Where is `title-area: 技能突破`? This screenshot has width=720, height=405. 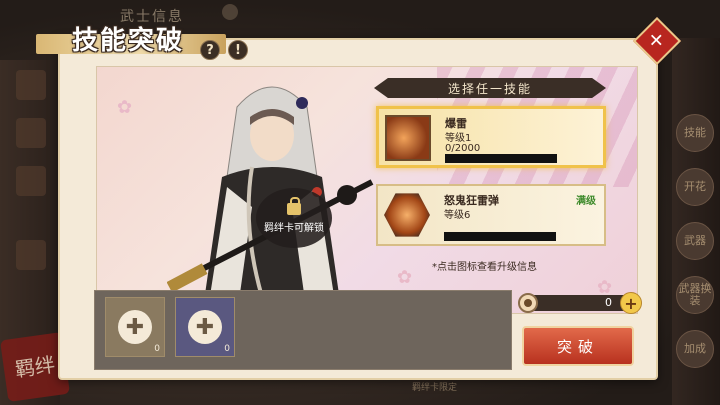 title-area: 技能突破 is located at coordinates (131, 40).